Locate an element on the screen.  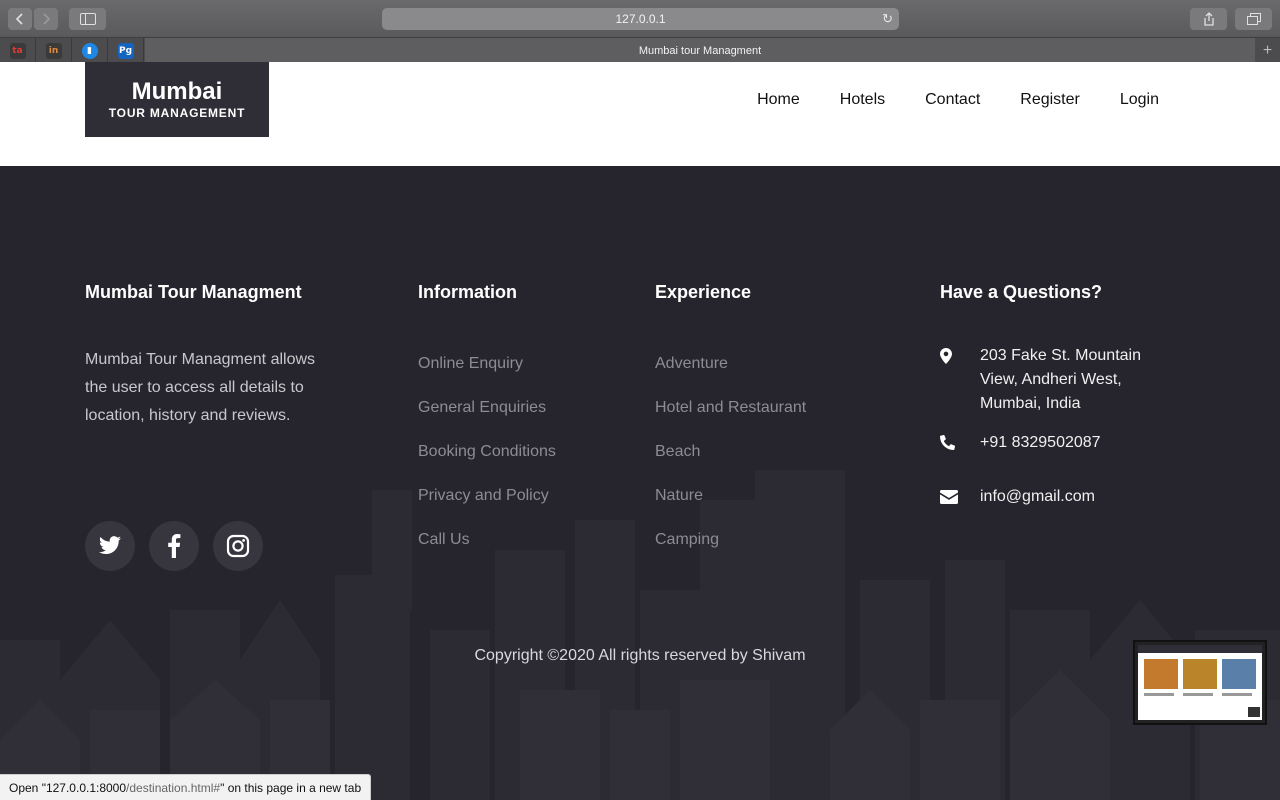
site-logo: Mumbai TOUR MANAGEMENT is located at coordinates (177, 99).